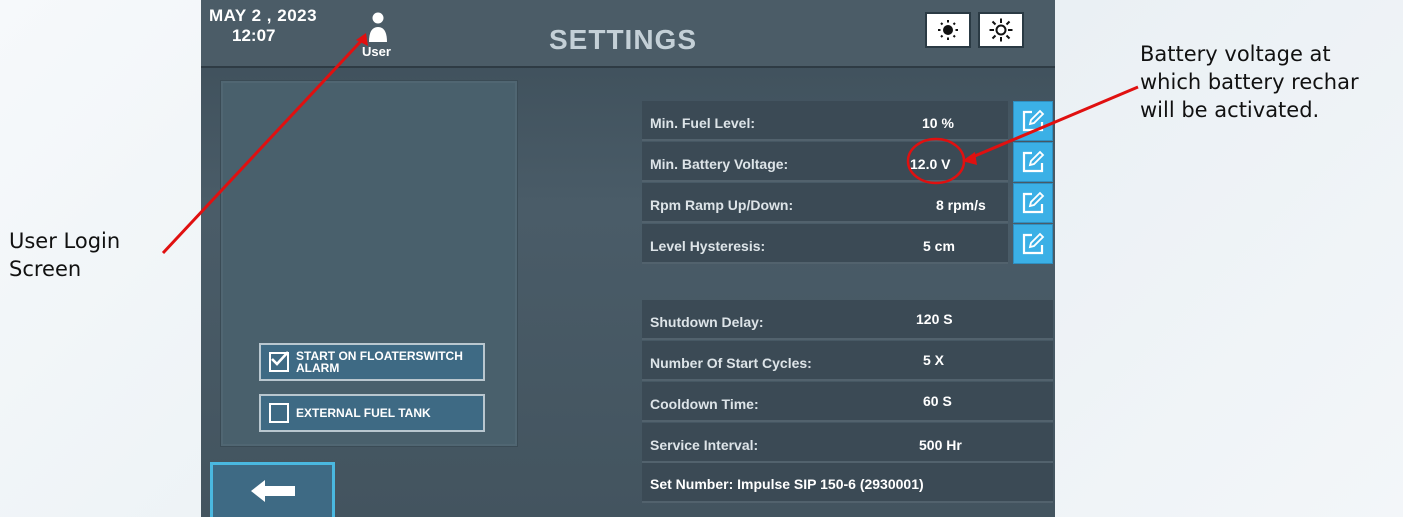 The height and width of the screenshot is (517, 1403). I want to click on info-value: 5 X, so click(934, 360).